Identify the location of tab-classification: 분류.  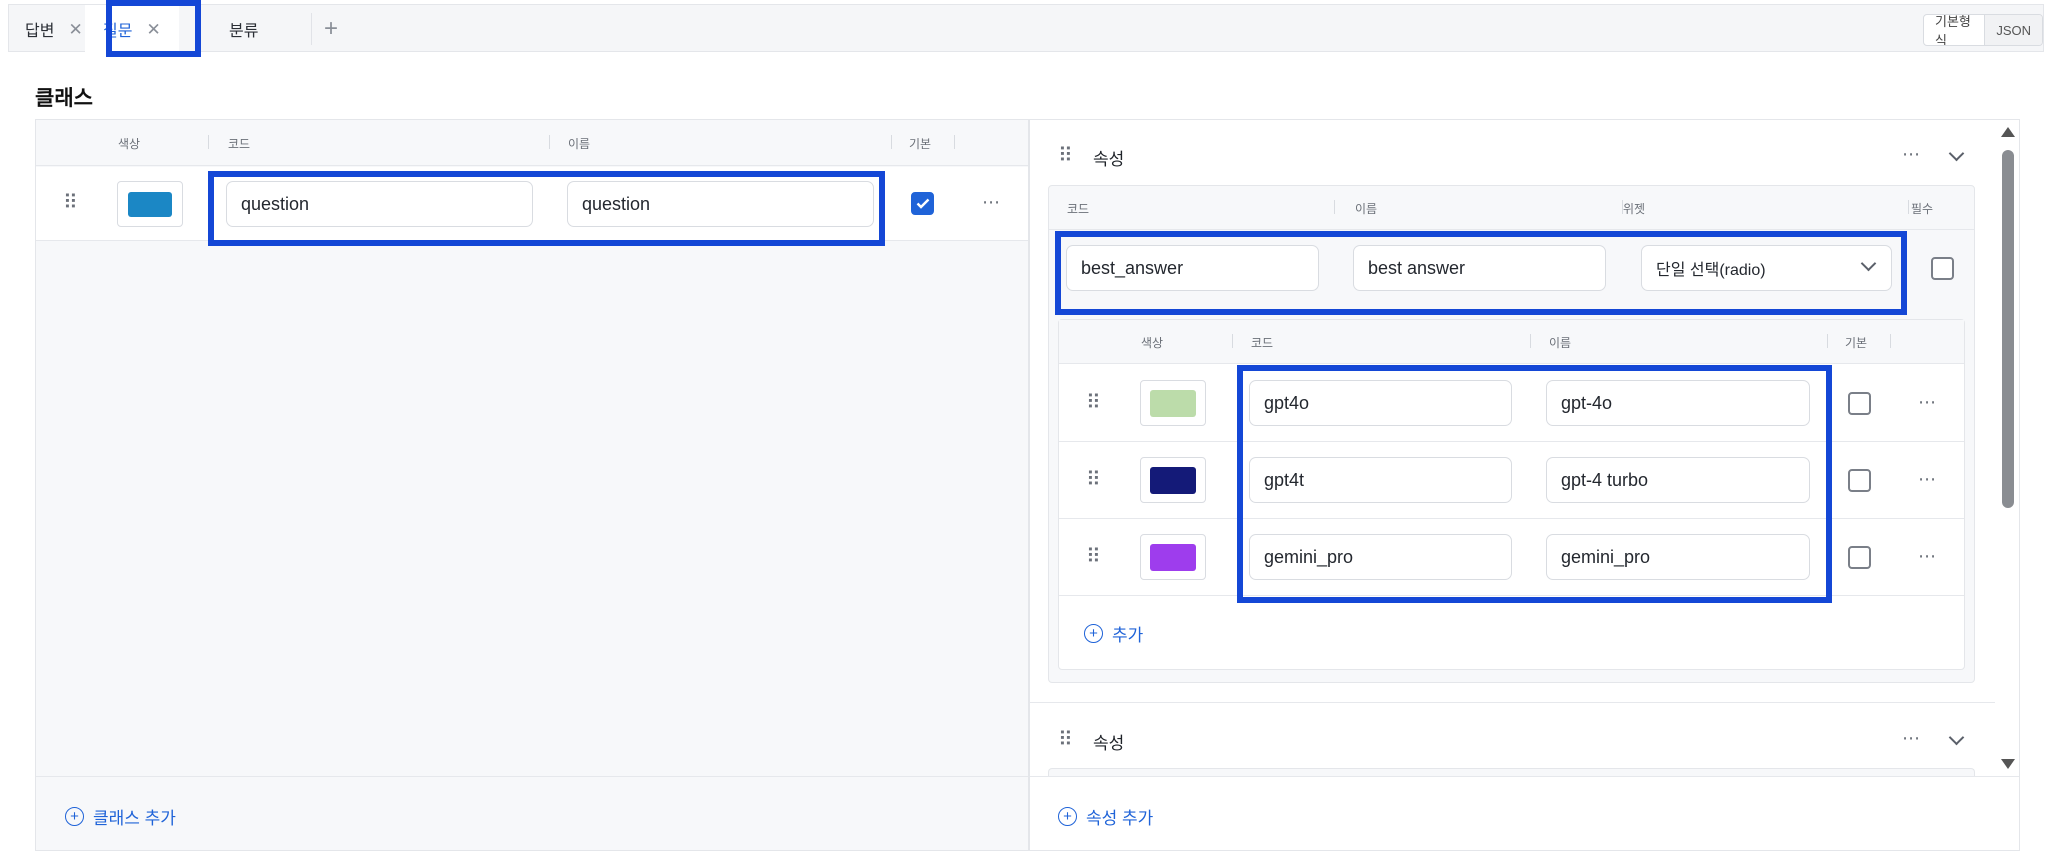
(243, 29).